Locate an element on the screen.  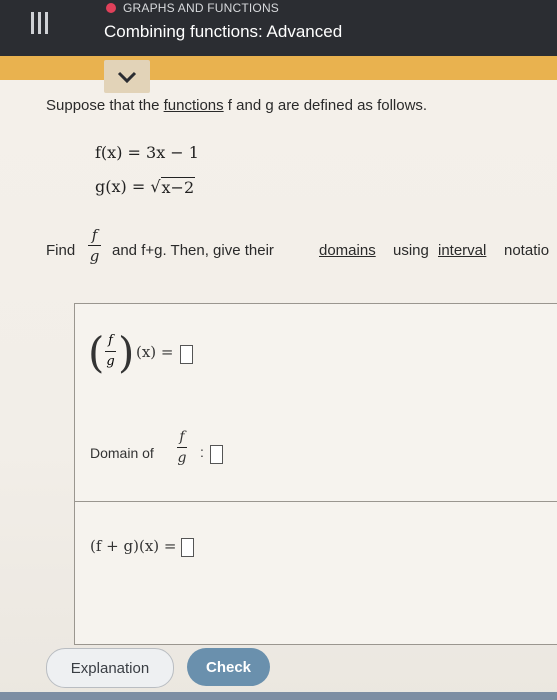
bottom-bar is located at coordinates (278, 696).